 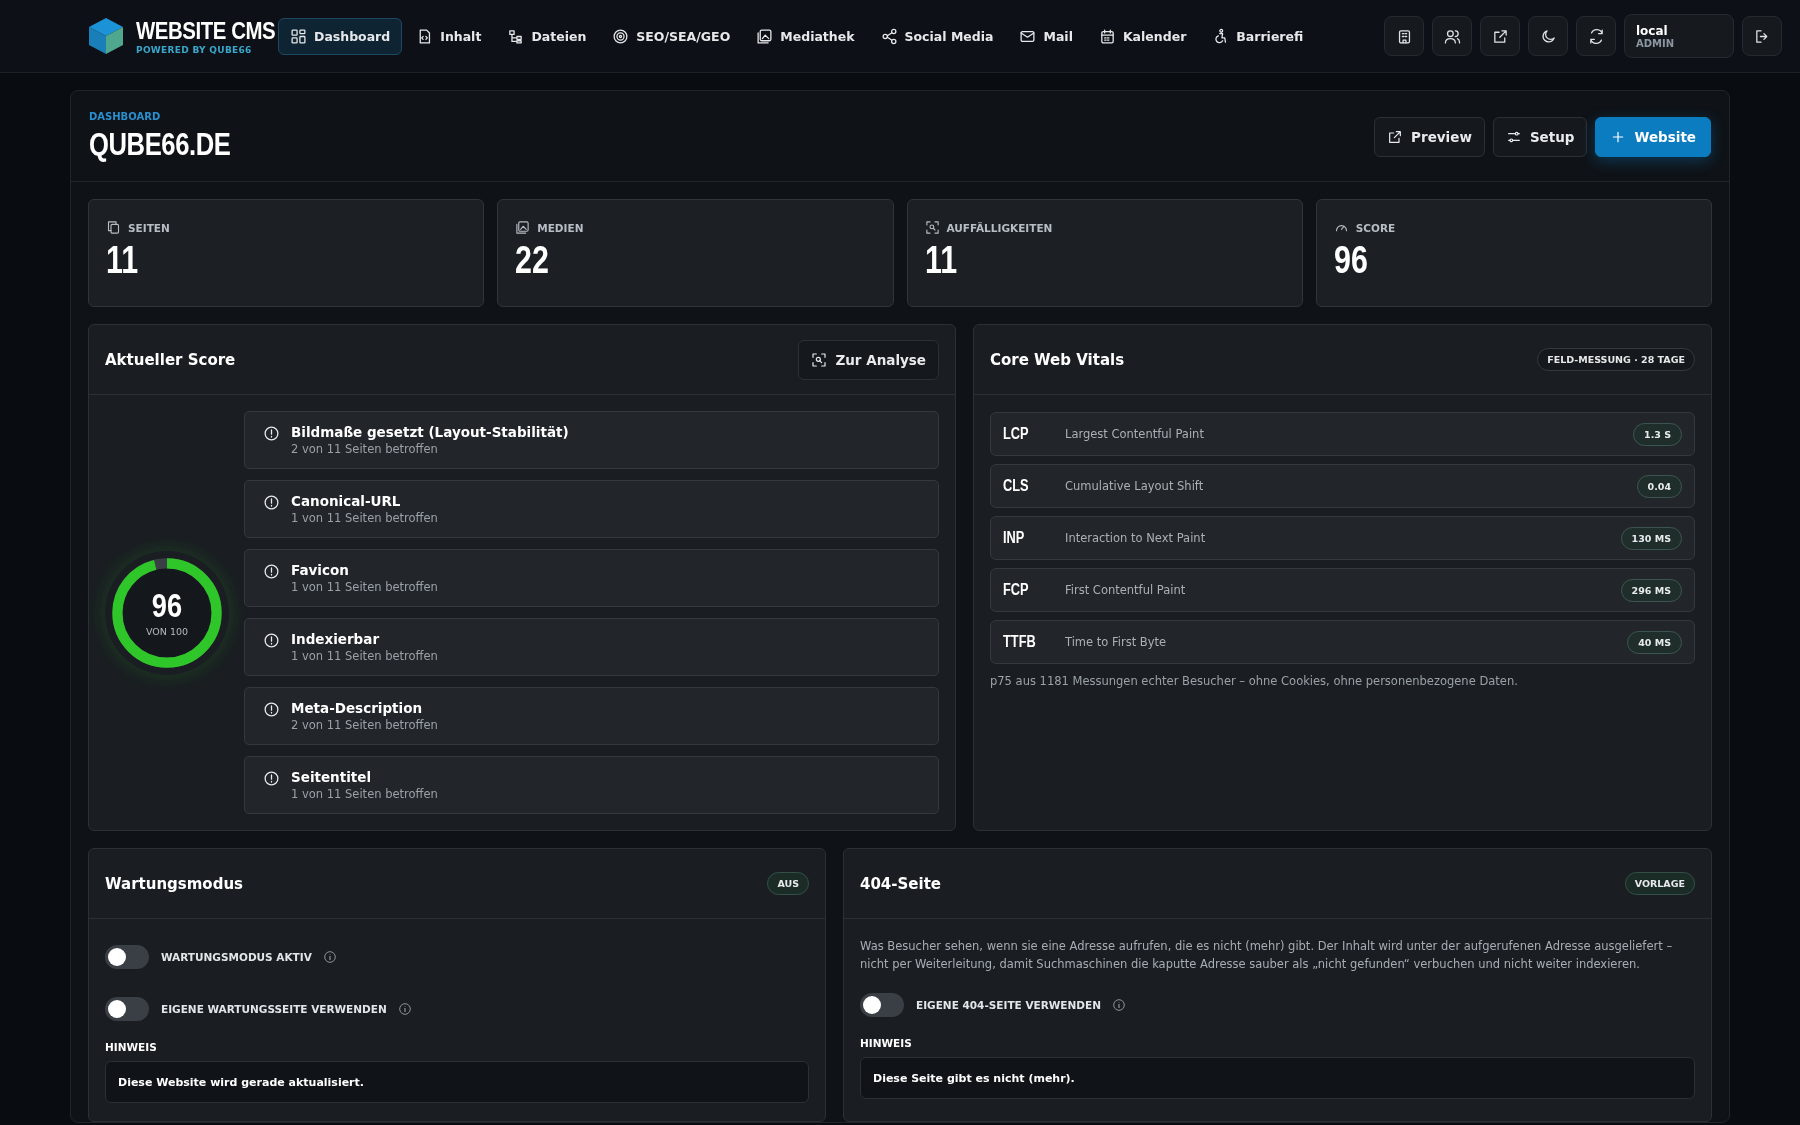 I want to click on analysis-button: Zur Analyse, so click(x=868, y=359).